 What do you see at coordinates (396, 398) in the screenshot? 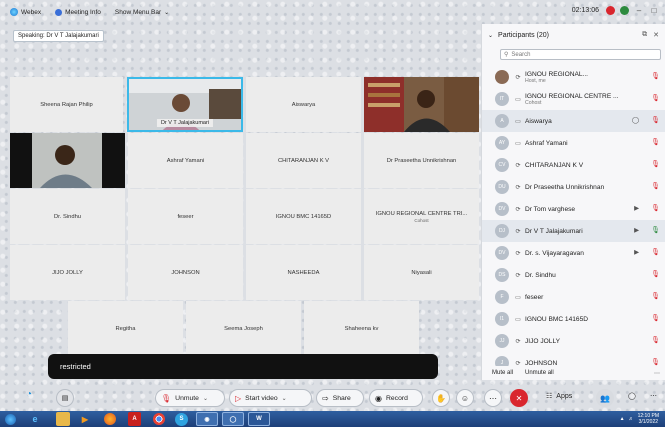
I see `record-button: ◉ Record` at bounding box center [396, 398].